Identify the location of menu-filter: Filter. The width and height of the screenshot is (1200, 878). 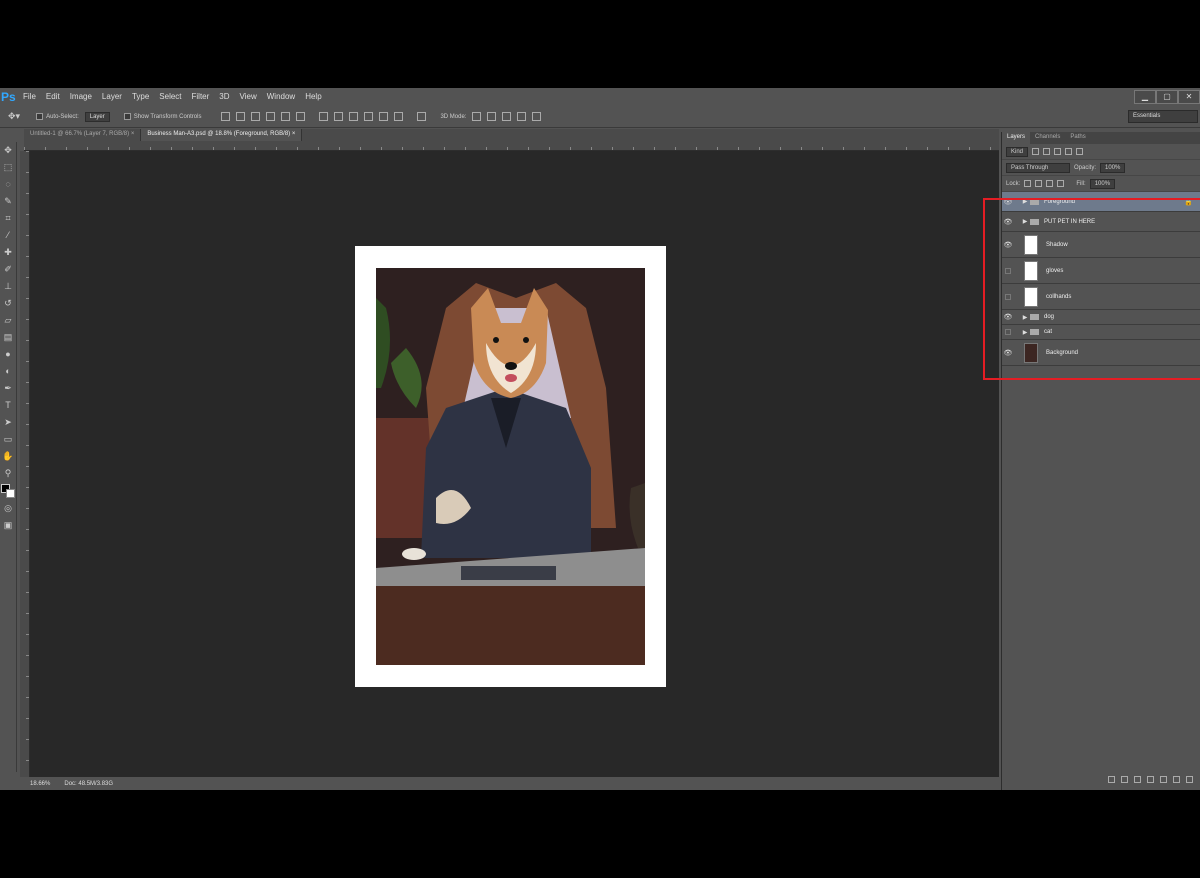
(201, 97).